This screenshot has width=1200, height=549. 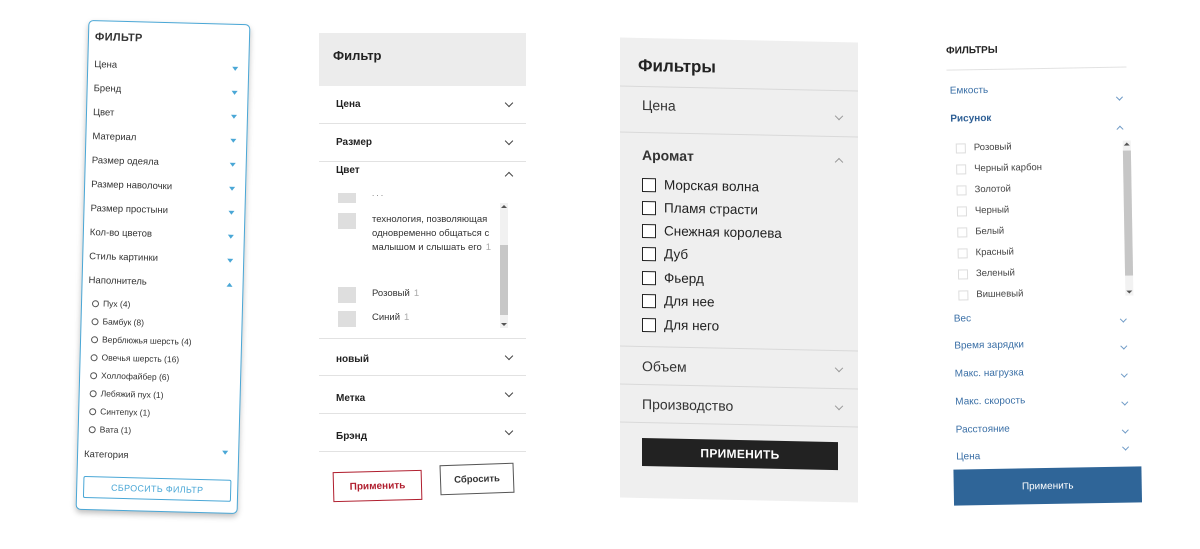 What do you see at coordinates (110, 429) in the screenshot?
I see `filter-option: Вата (1)` at bounding box center [110, 429].